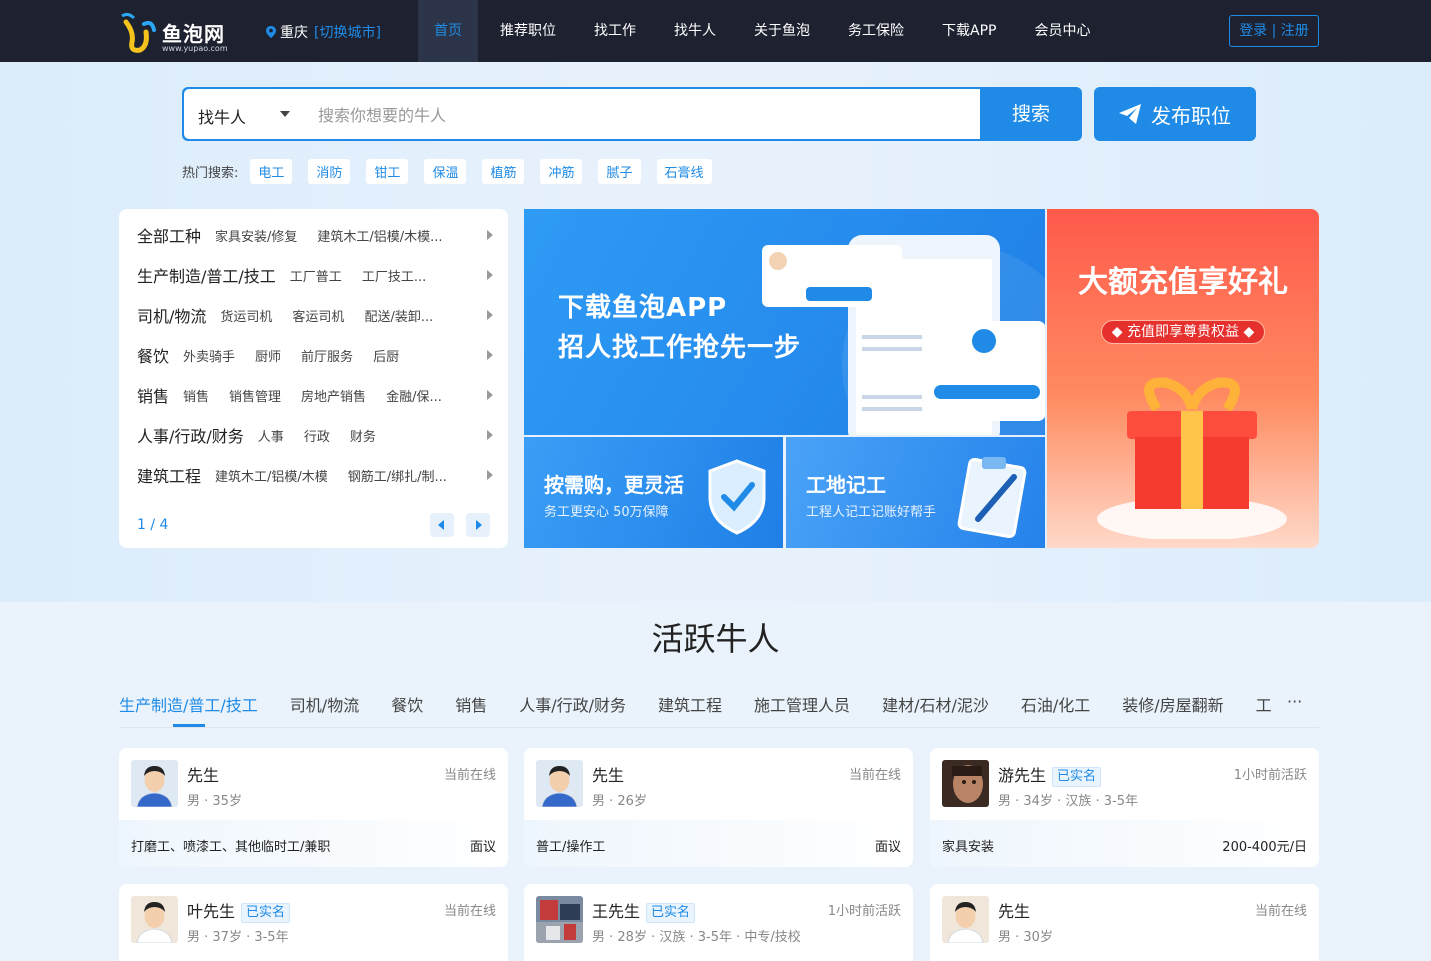 The width and height of the screenshot is (1431, 961). What do you see at coordinates (271, 32) in the screenshot?
I see `location-pin-icon` at bounding box center [271, 32].